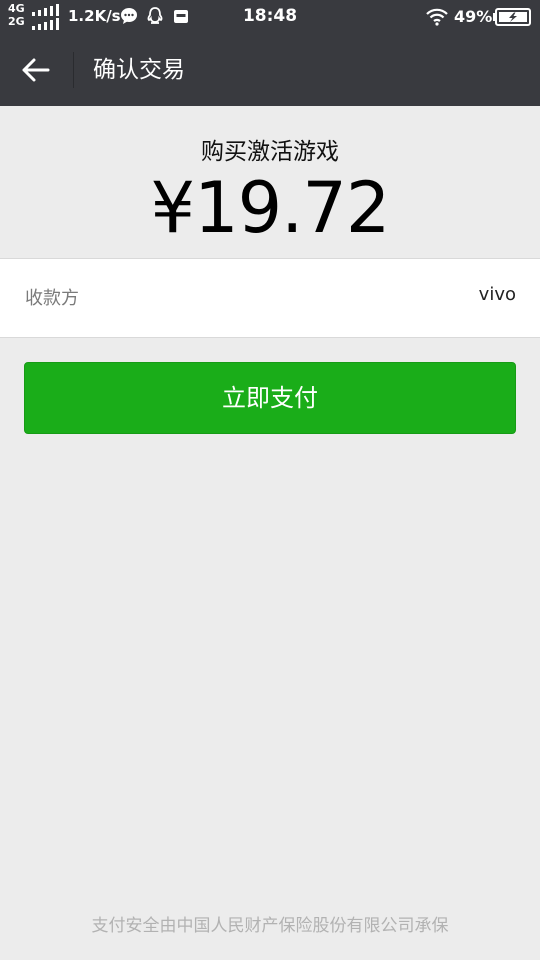 The image size is (540, 960). I want to click on insurance-note: 支付安全由中国人民财产保险股份有限公司承保, so click(270, 926).